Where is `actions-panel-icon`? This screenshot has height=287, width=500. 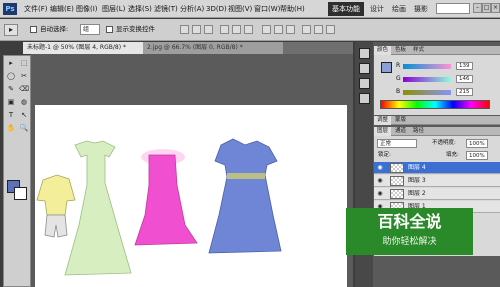 actions-panel-icon is located at coordinates (364, 68).